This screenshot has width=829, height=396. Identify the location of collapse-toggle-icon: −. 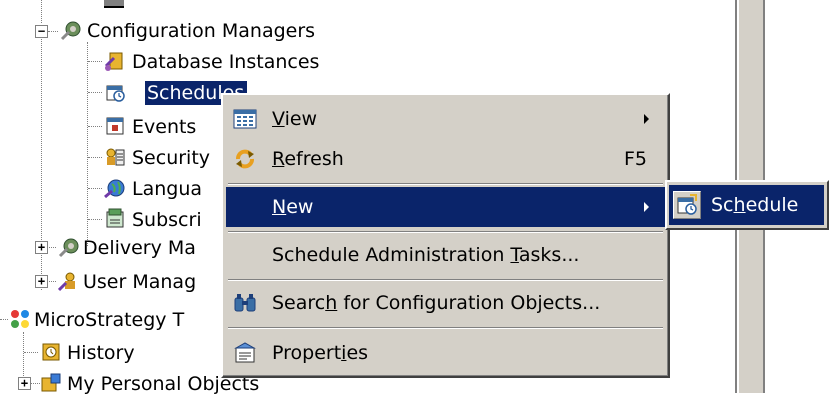
(41, 31).